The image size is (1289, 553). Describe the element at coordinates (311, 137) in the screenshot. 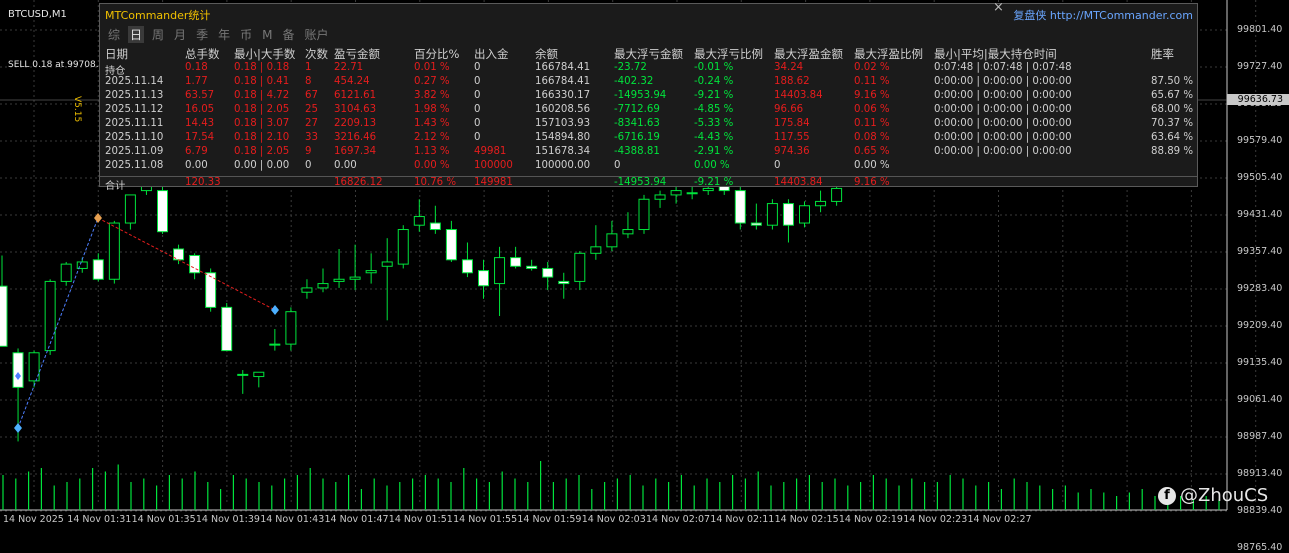

I see `table-cell: 33` at that location.